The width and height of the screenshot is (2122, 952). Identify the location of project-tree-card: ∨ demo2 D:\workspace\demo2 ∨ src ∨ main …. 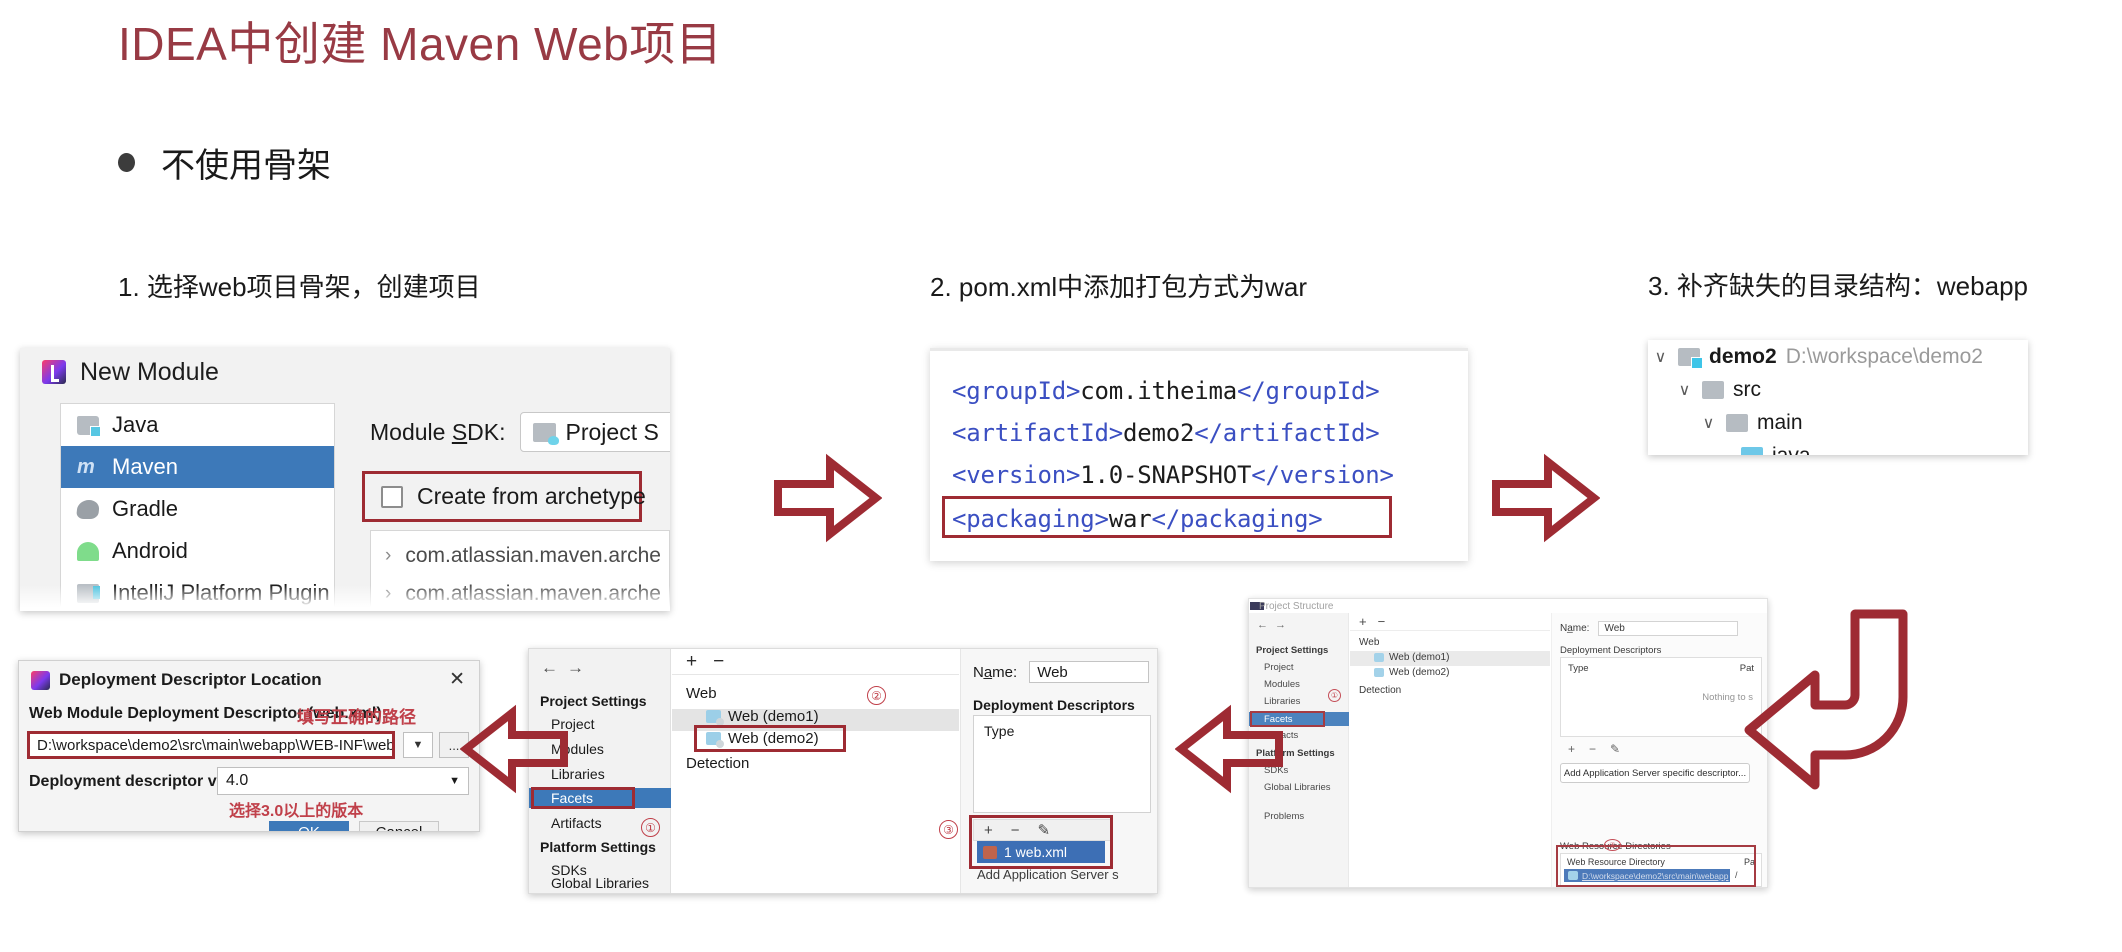
(1838, 397).